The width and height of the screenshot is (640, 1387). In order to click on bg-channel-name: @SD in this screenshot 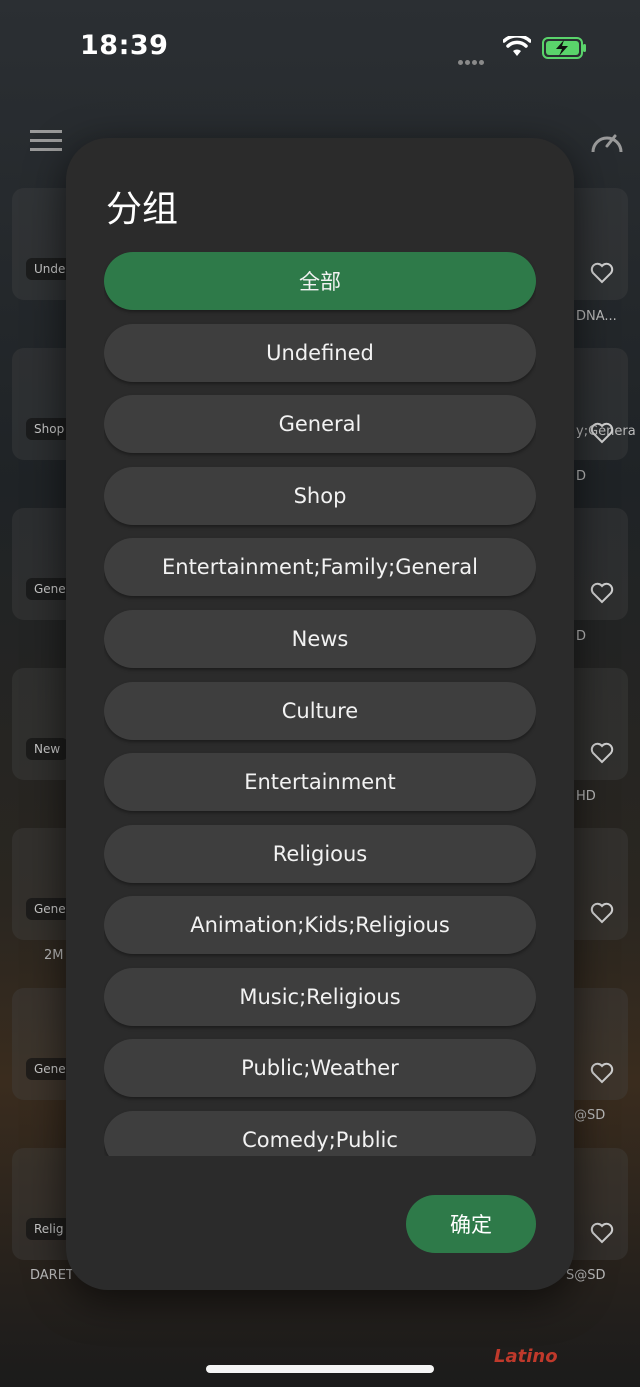, I will do `click(590, 1115)`.